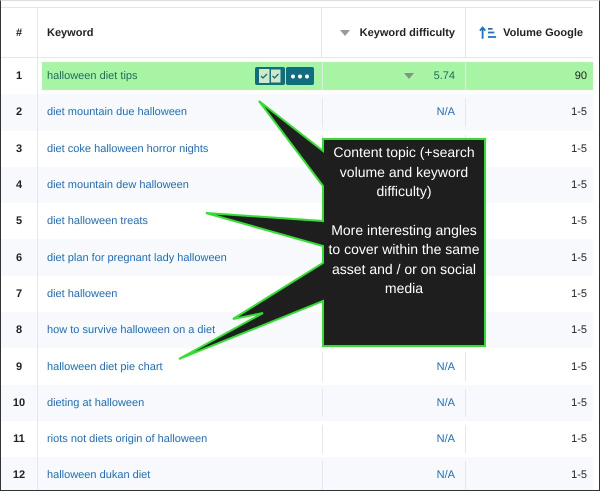  Describe the element at coordinates (407, 32) in the screenshot. I see `column-header: Keyword difficulty` at that location.